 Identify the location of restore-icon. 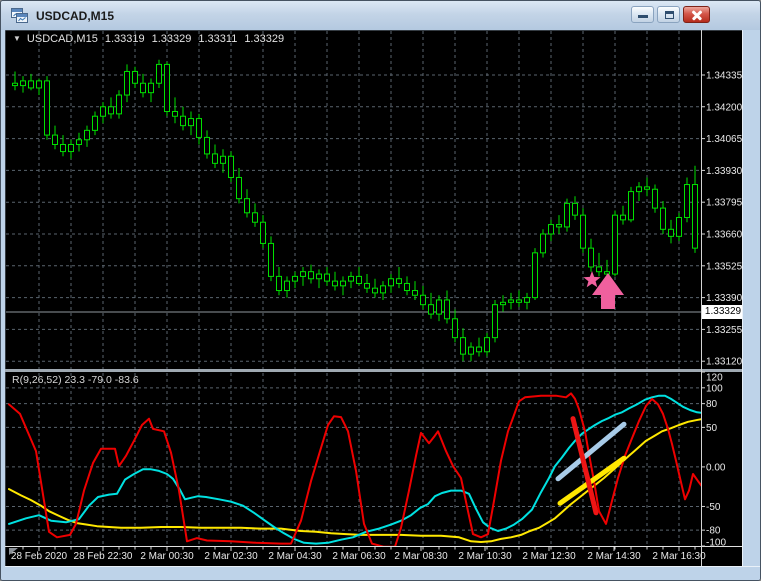
(669, 15).